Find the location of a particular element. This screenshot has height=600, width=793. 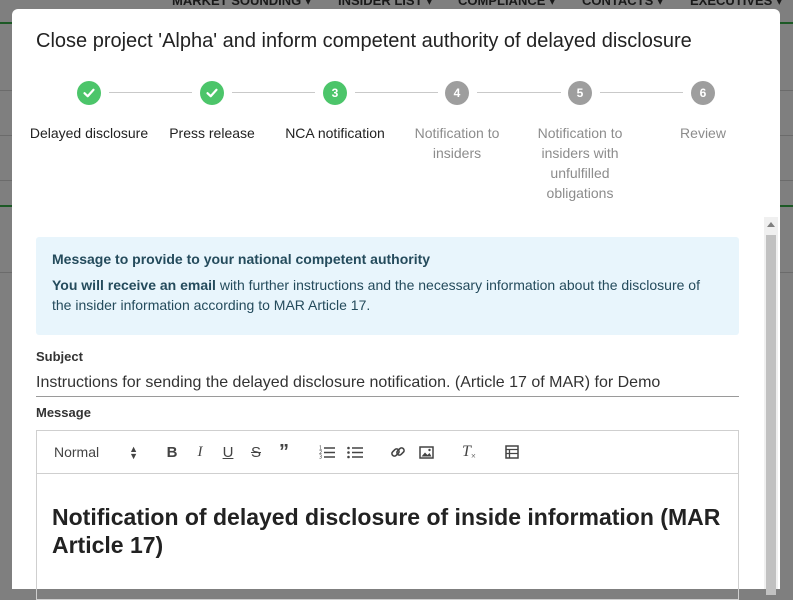

scroll-up-arrow-icon is located at coordinates (771, 224).